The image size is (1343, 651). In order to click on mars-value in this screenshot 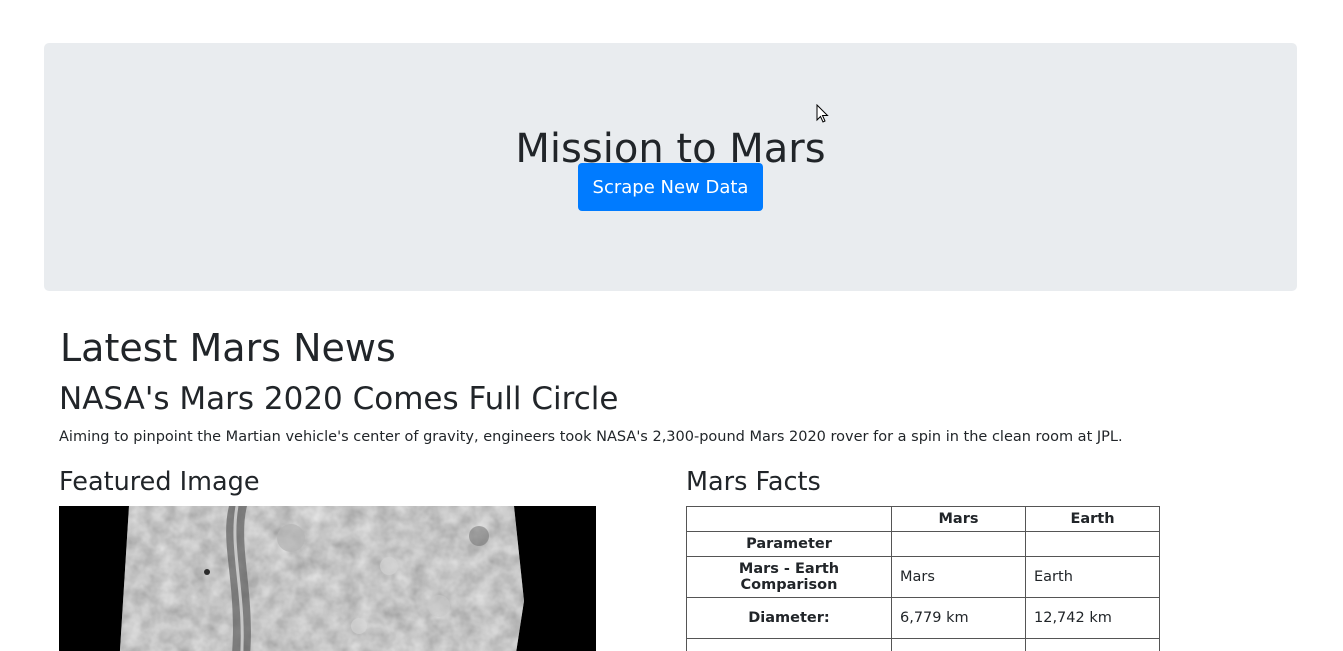, I will do `click(958, 644)`.